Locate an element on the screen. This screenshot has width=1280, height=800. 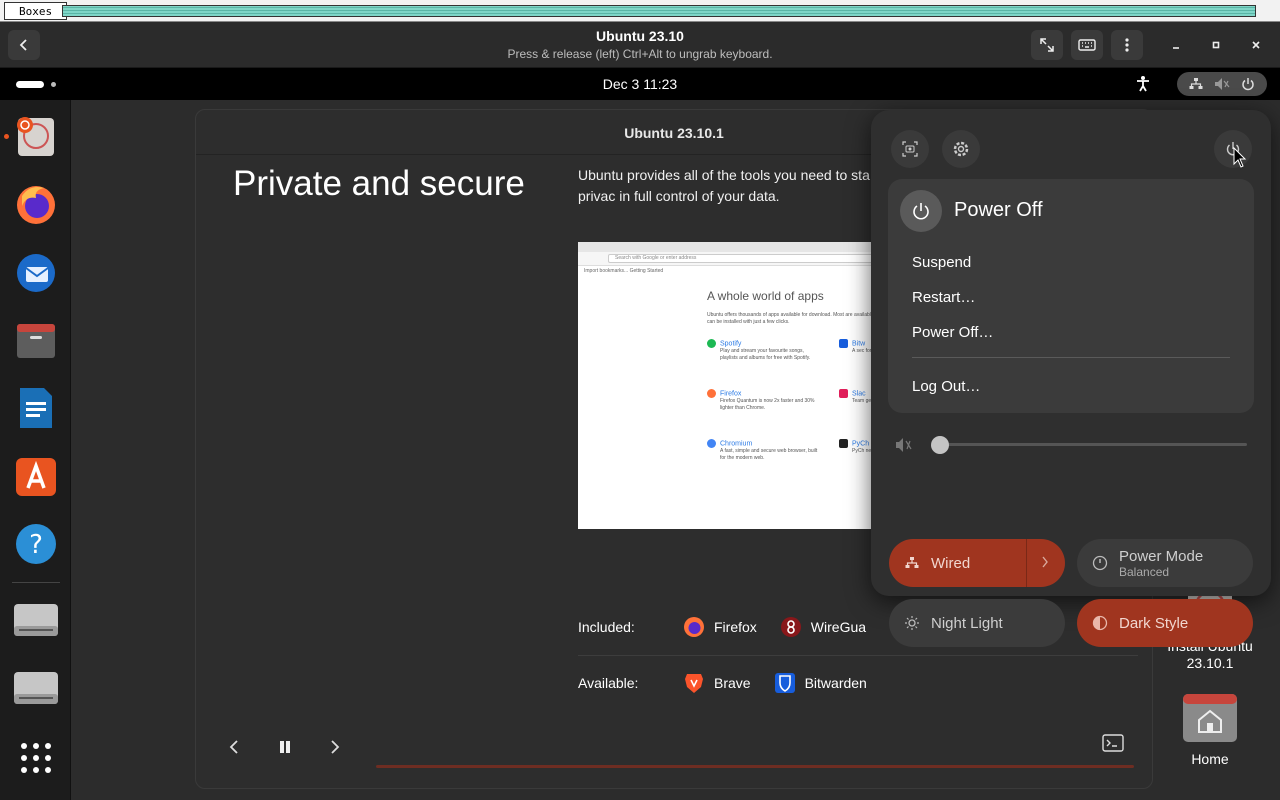
included-label: Included: is located at coordinates (606, 627).